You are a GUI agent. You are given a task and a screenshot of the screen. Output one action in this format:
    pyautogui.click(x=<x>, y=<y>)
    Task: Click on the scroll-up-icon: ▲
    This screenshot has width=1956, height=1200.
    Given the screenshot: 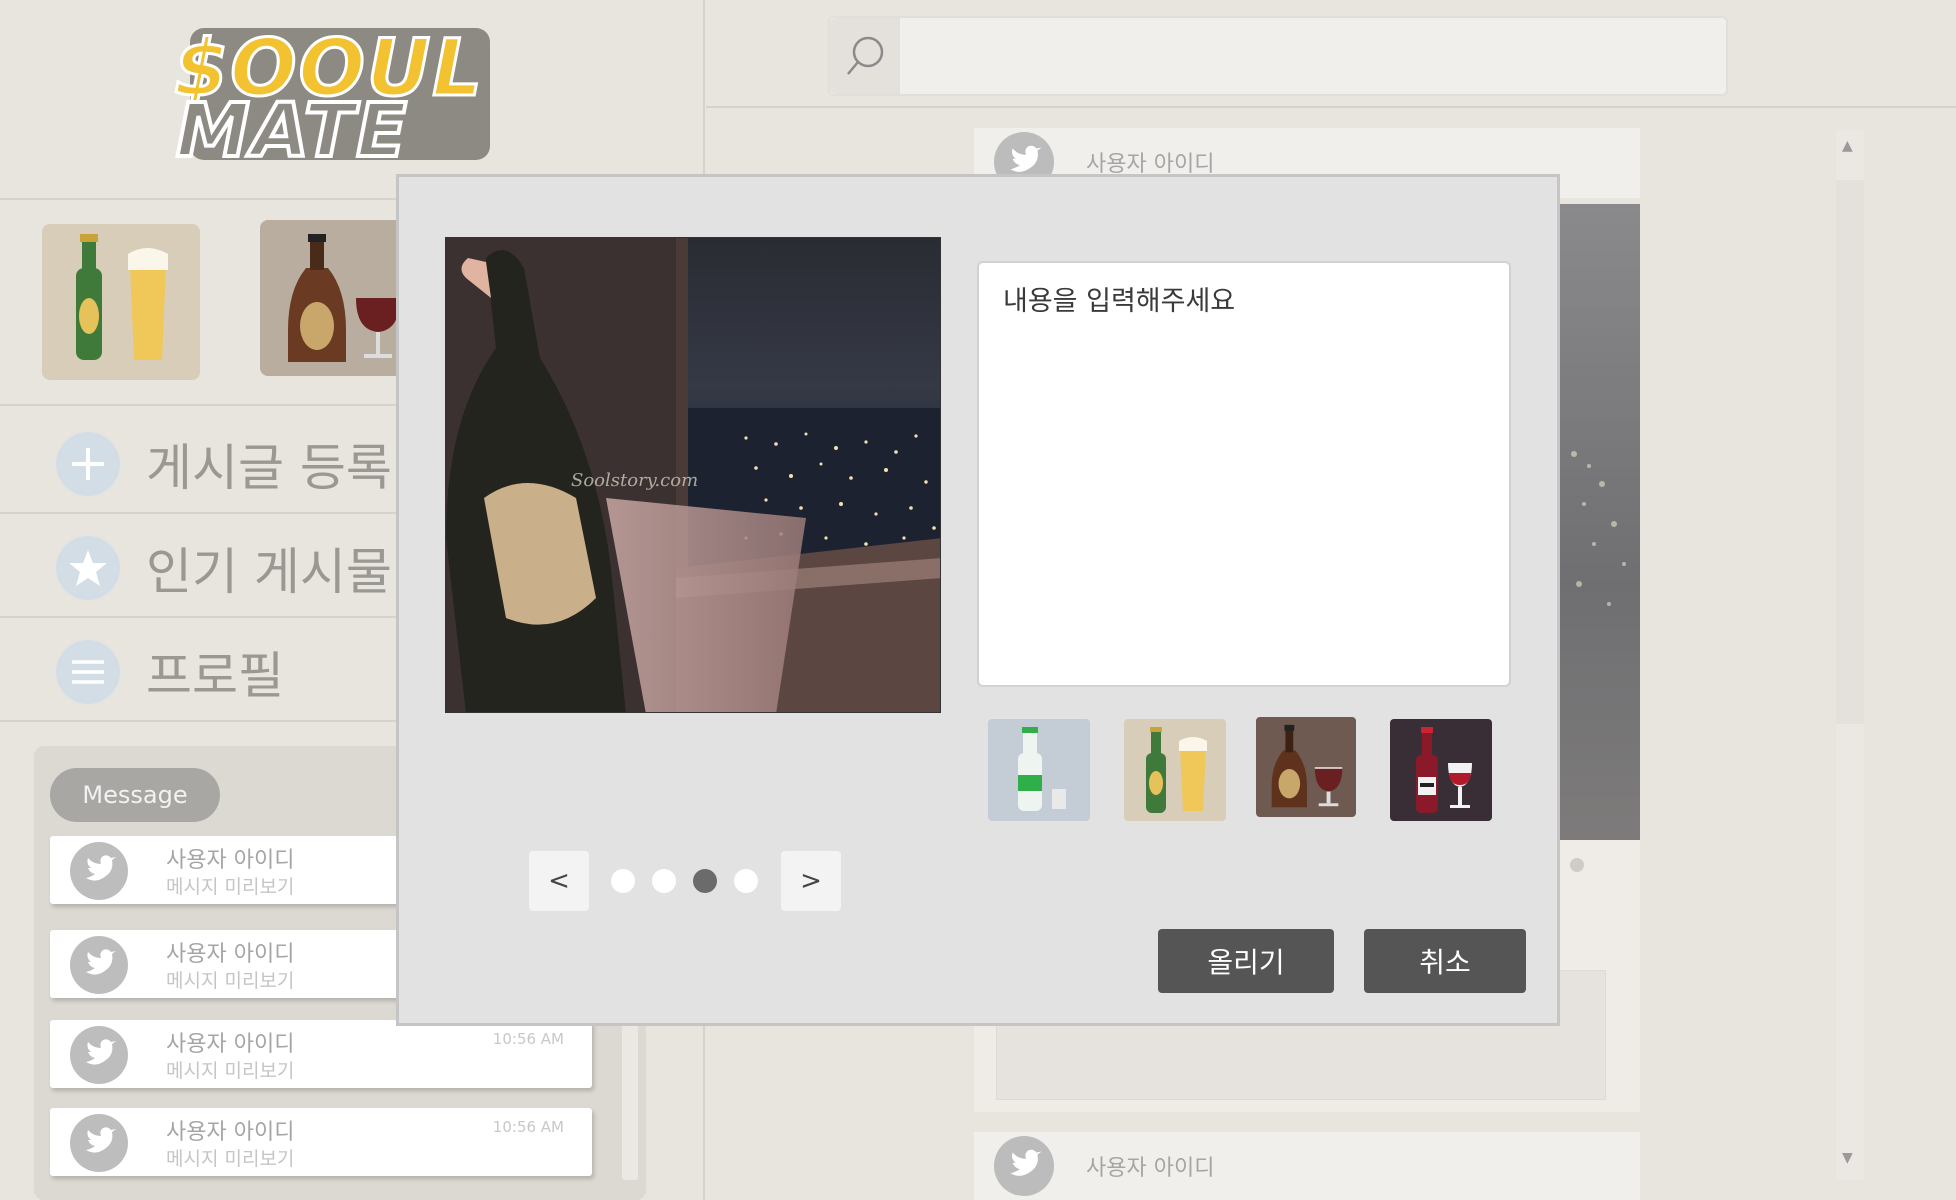 What is the action you would take?
    pyautogui.click(x=1847, y=146)
    